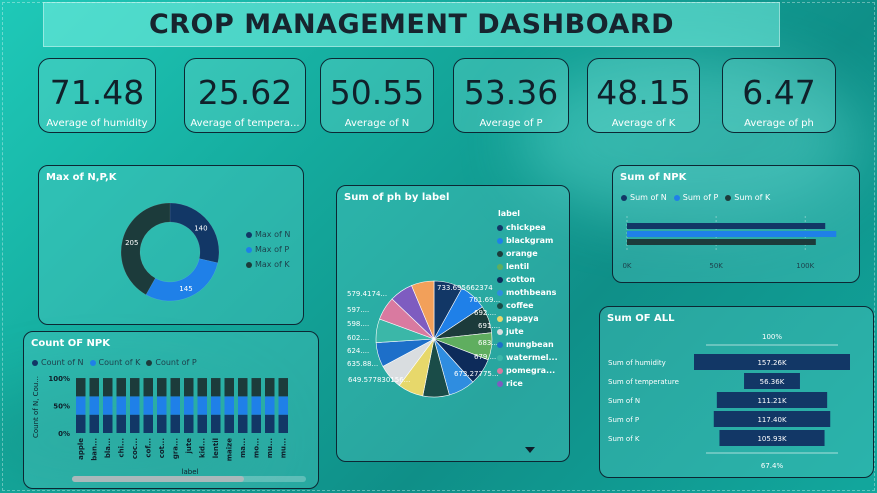 The width and height of the screenshot is (877, 493). Describe the element at coordinates (527, 318) in the screenshot. I see `ph-legend-item: papaya` at that location.